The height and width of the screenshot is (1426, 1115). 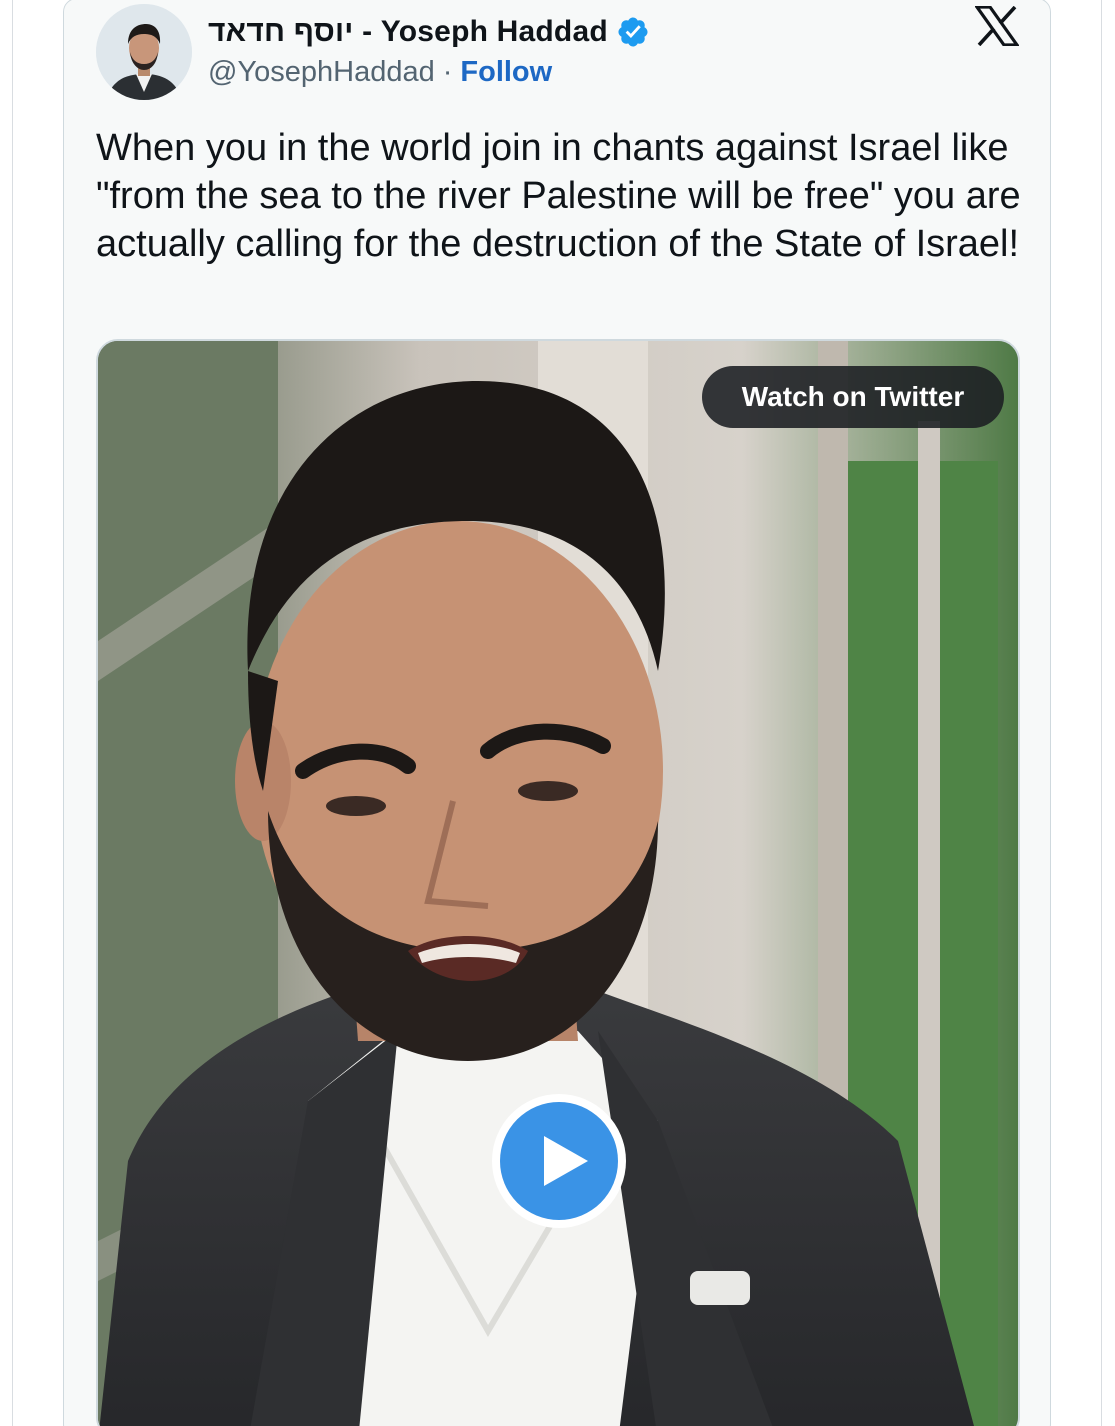 I want to click on author-name: יוסף חדאד - Yoseph Haddad, so click(x=408, y=32).